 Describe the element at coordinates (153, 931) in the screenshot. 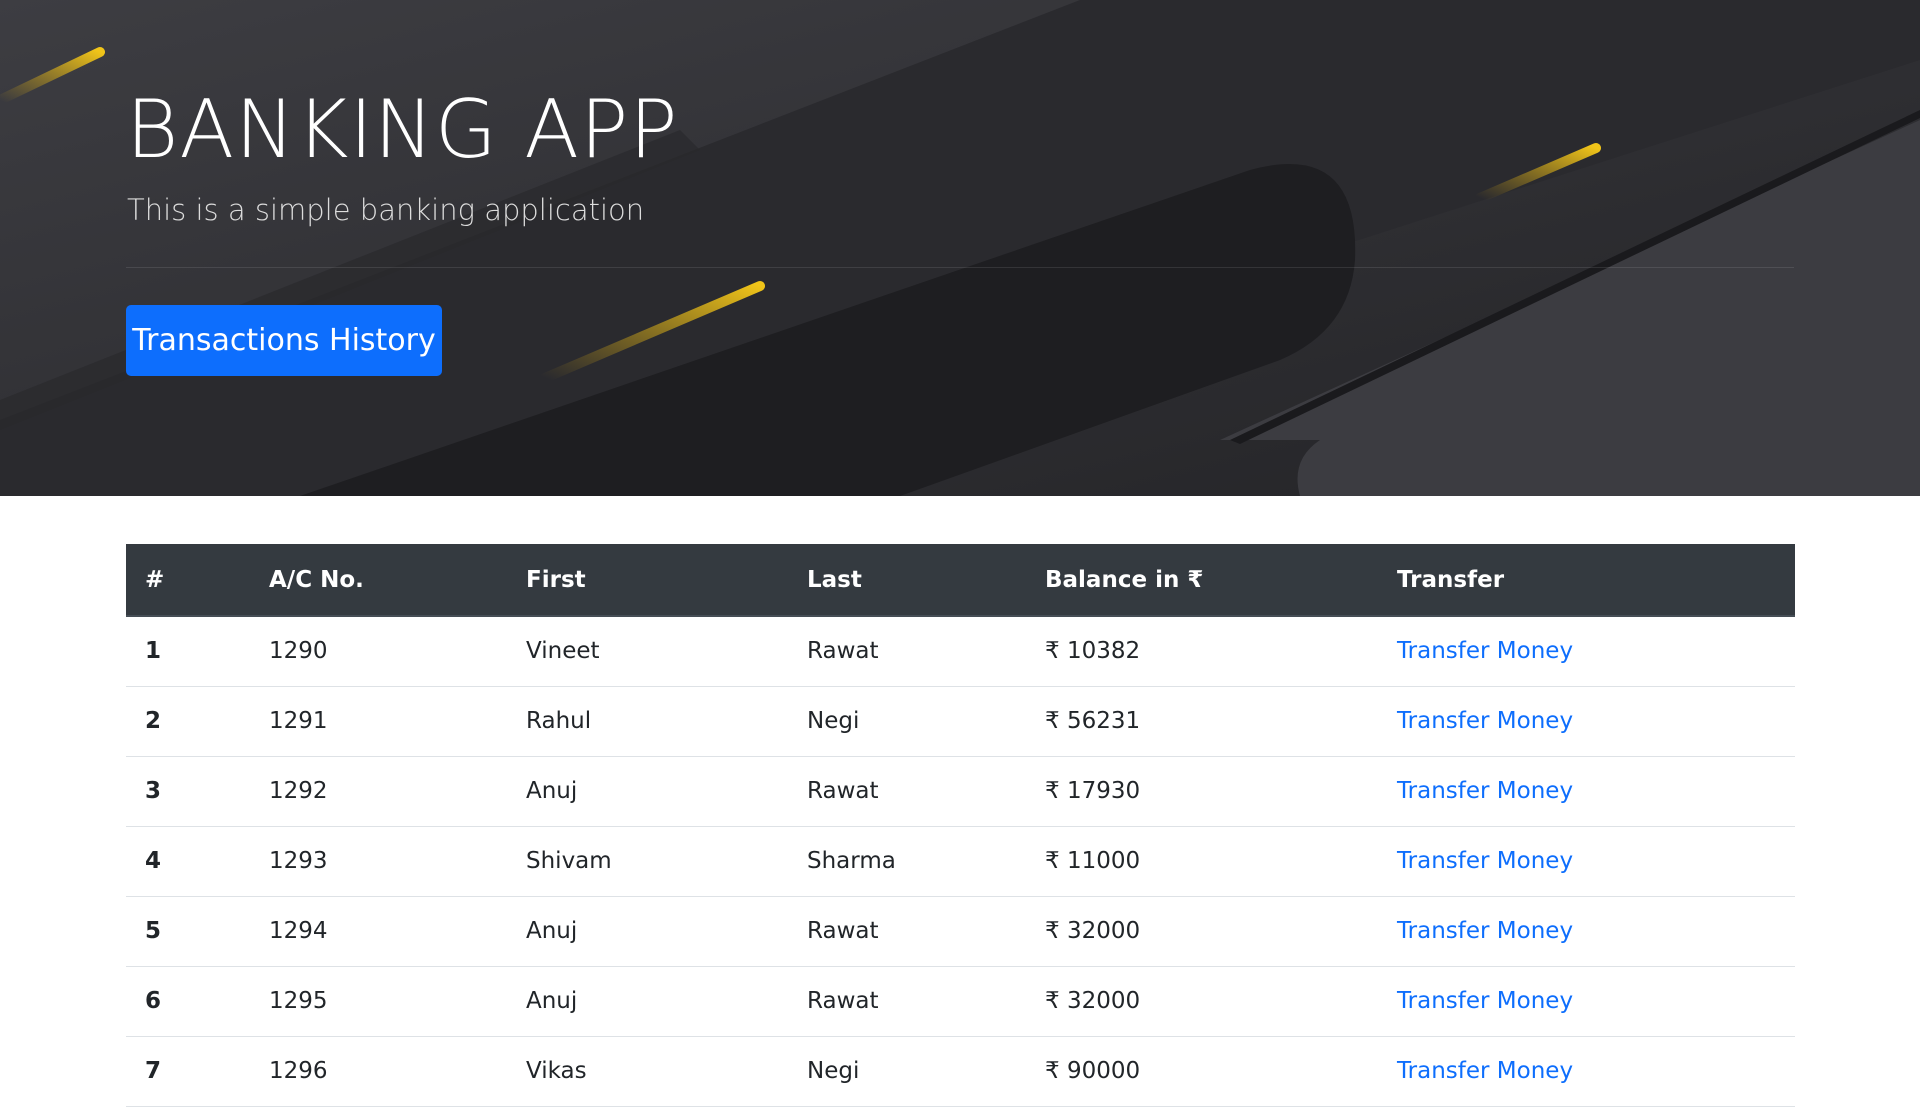

I see `row-index: 5` at that location.